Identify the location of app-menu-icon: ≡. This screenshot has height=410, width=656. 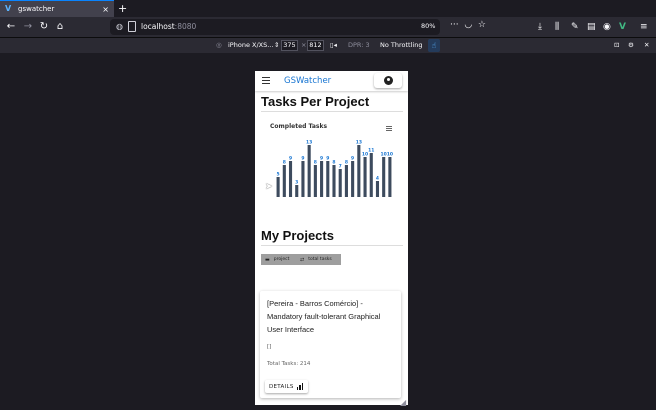
(644, 27).